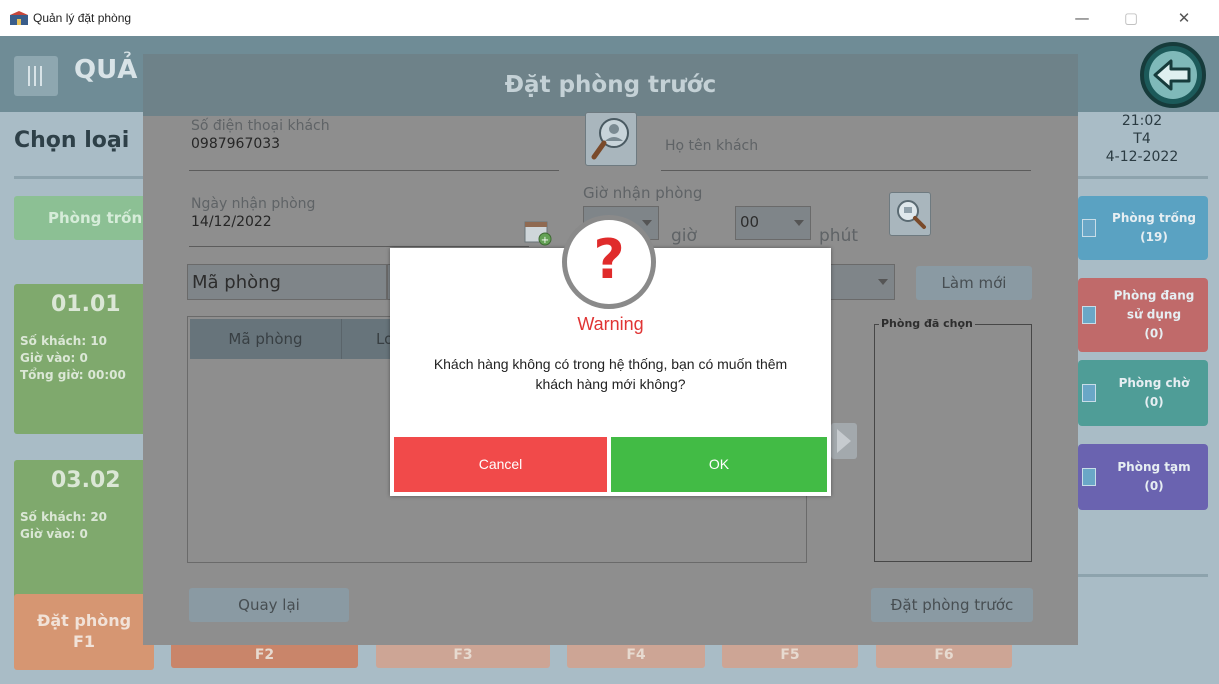 Image resolution: width=1219 pixels, height=684 pixels. I want to click on legend-label: Phòng đang sử dụng, so click(1154, 305).